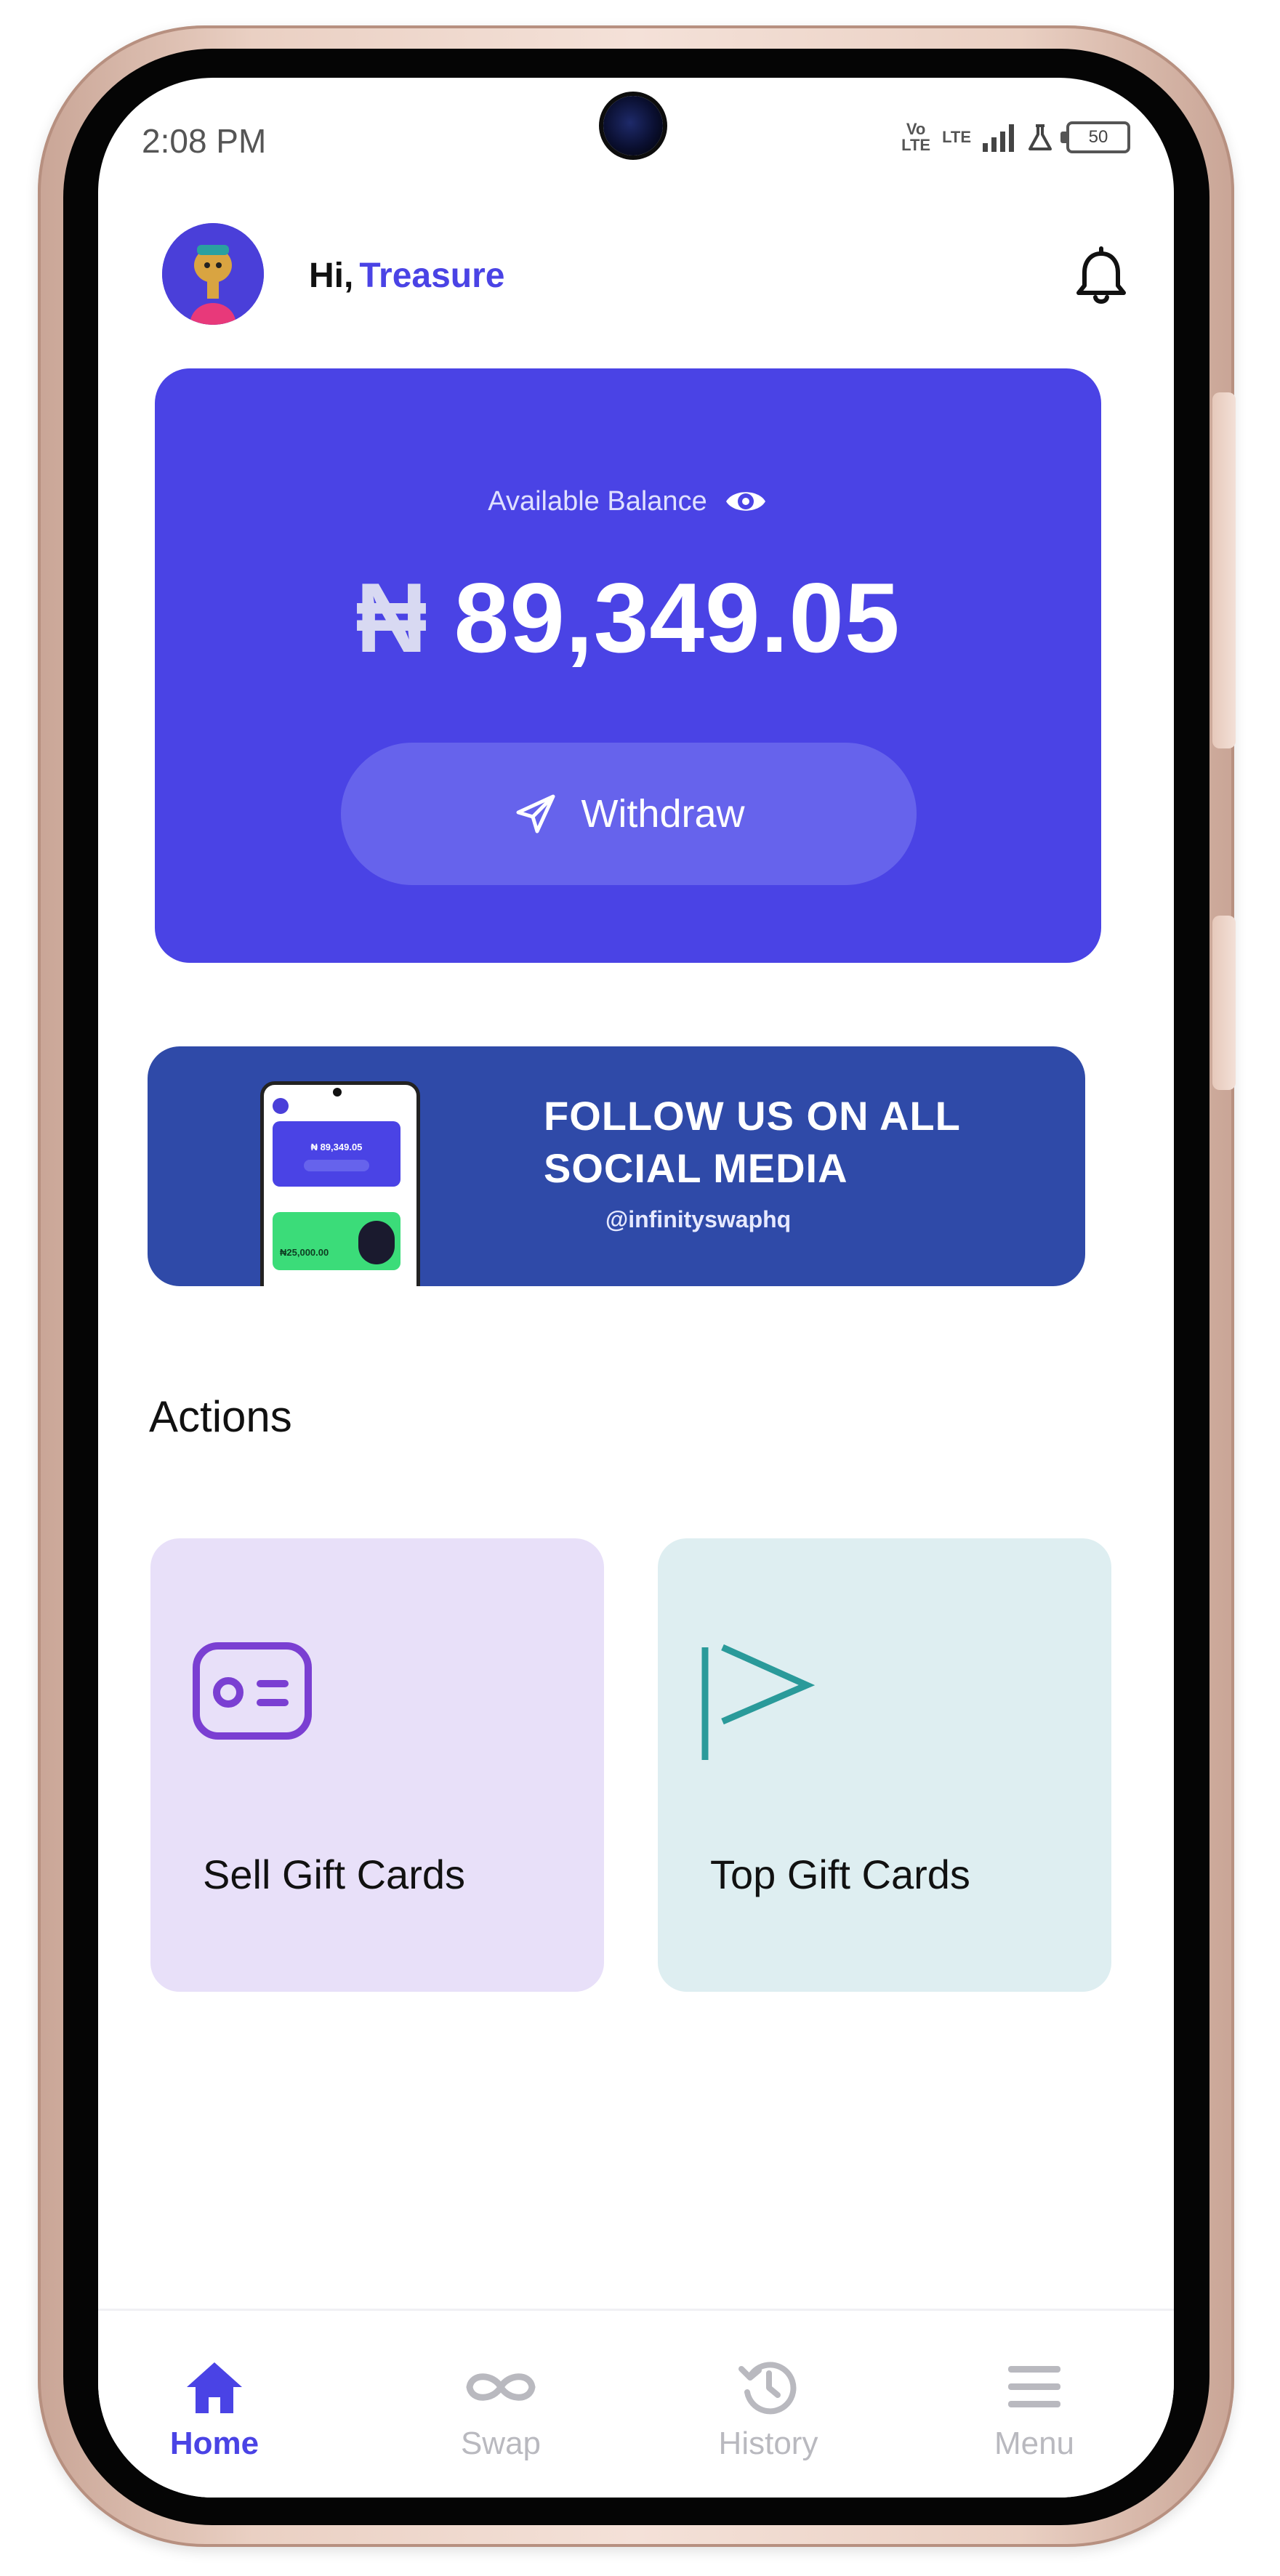  Describe the element at coordinates (535, 813) in the screenshot. I see `paper-plane-icon` at that location.